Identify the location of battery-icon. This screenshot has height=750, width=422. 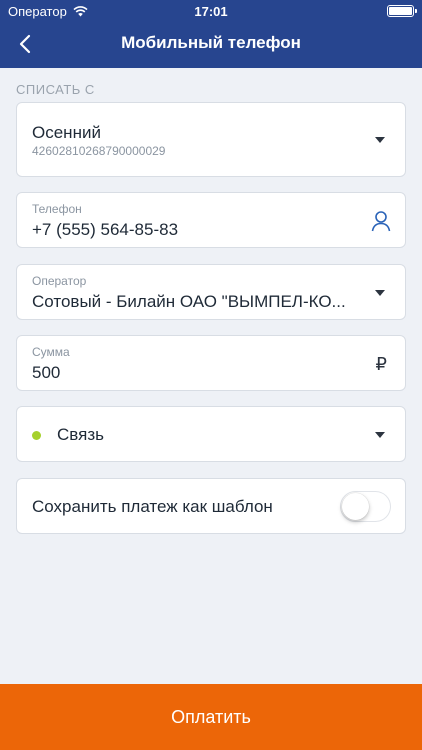
(402, 11).